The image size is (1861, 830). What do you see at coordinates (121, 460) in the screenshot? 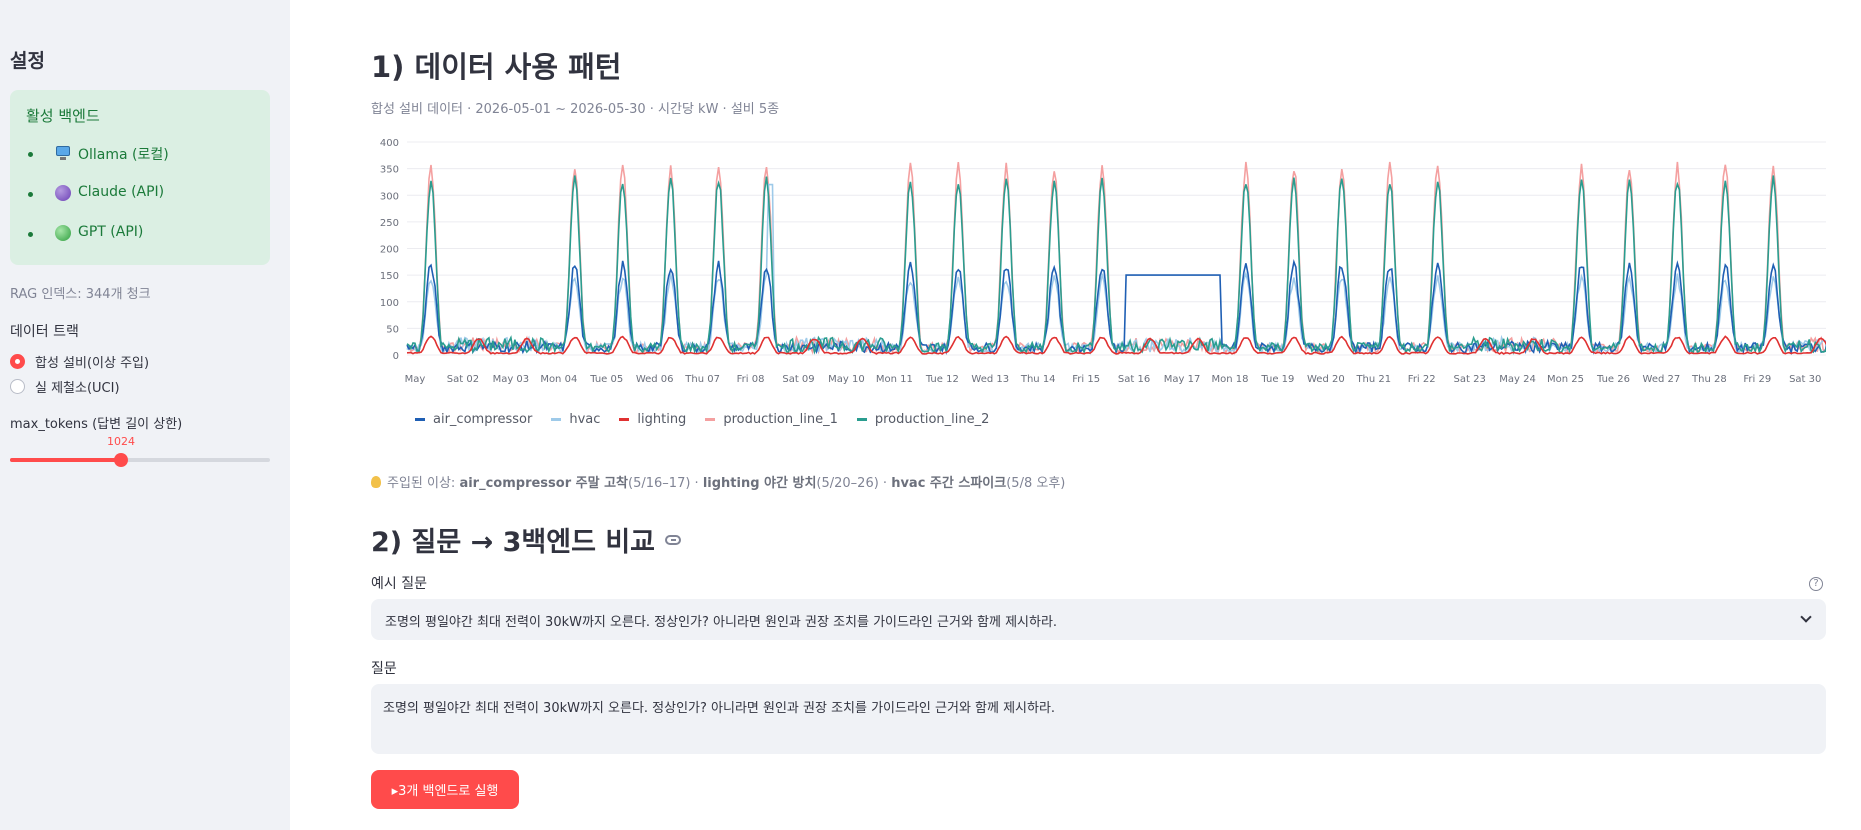
I see `slider-thumb` at bounding box center [121, 460].